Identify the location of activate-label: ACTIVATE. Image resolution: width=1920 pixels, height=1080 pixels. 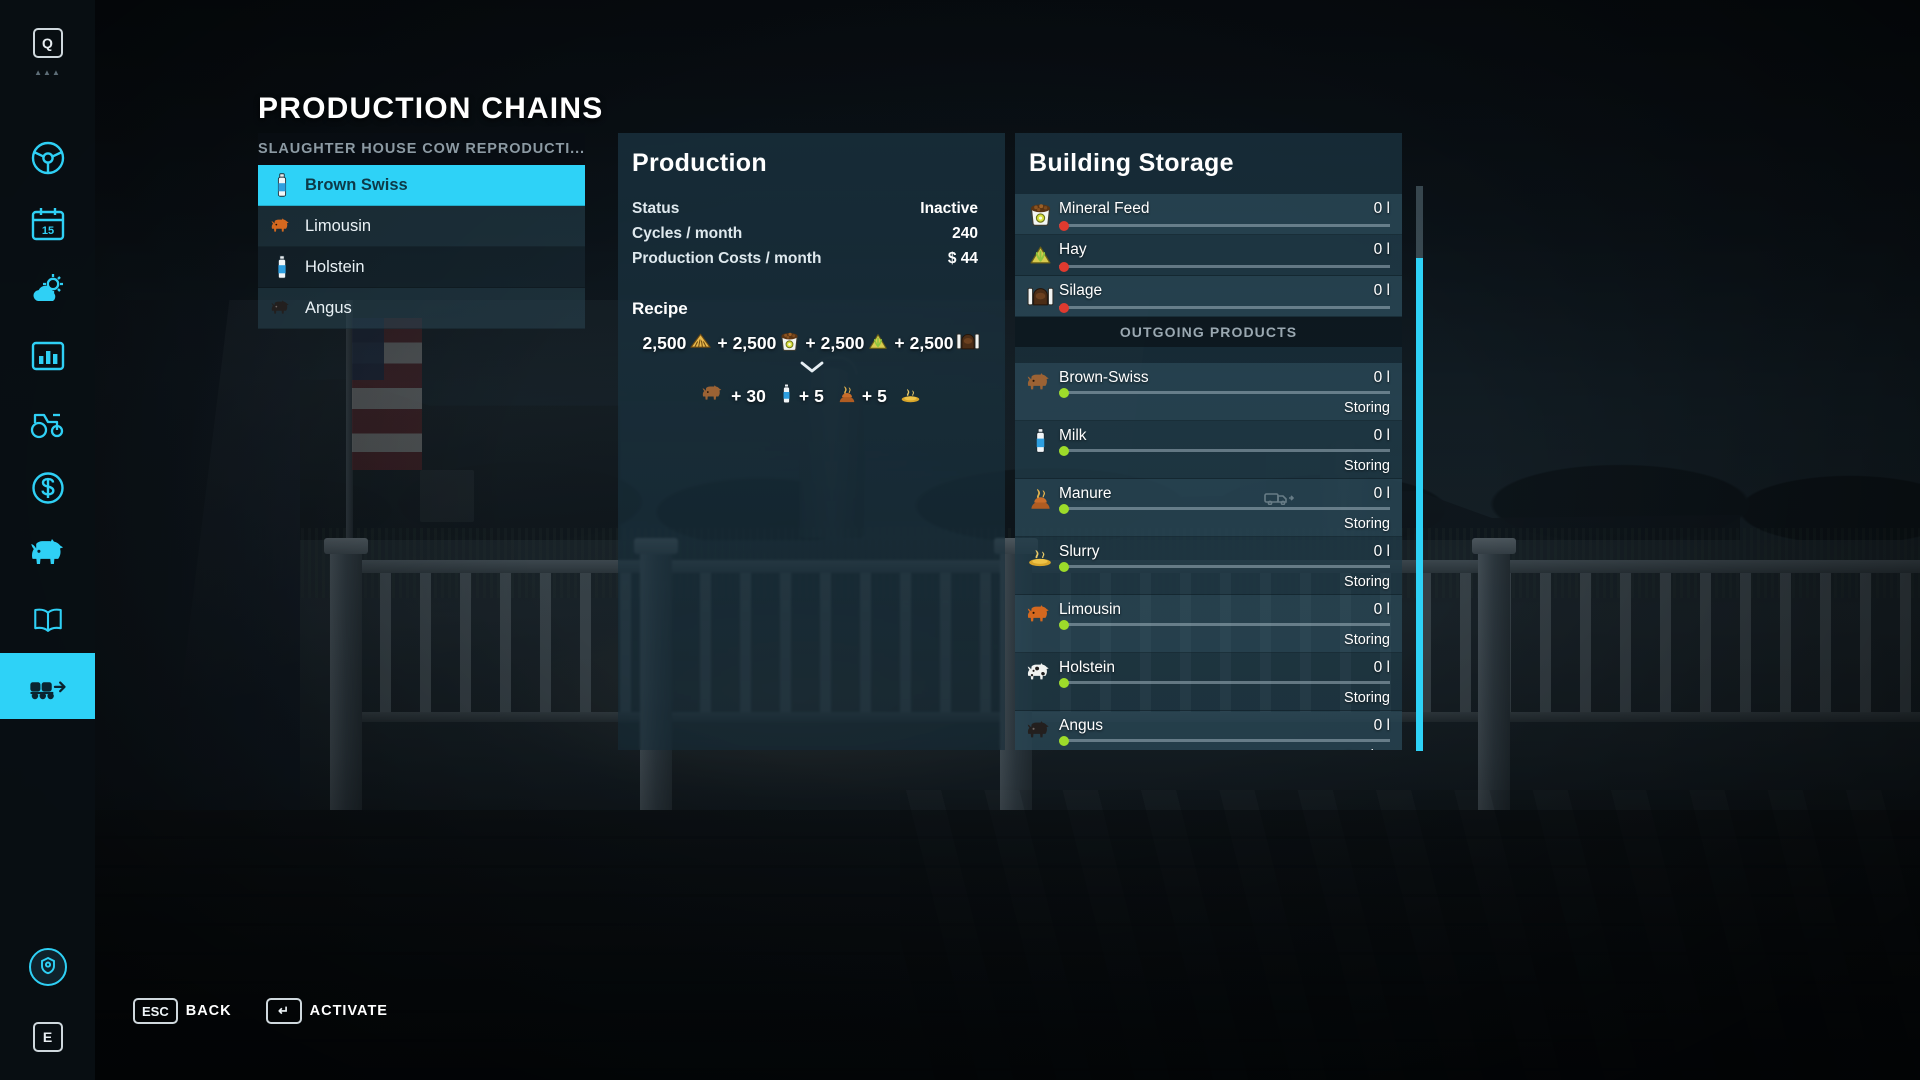
(348, 1011).